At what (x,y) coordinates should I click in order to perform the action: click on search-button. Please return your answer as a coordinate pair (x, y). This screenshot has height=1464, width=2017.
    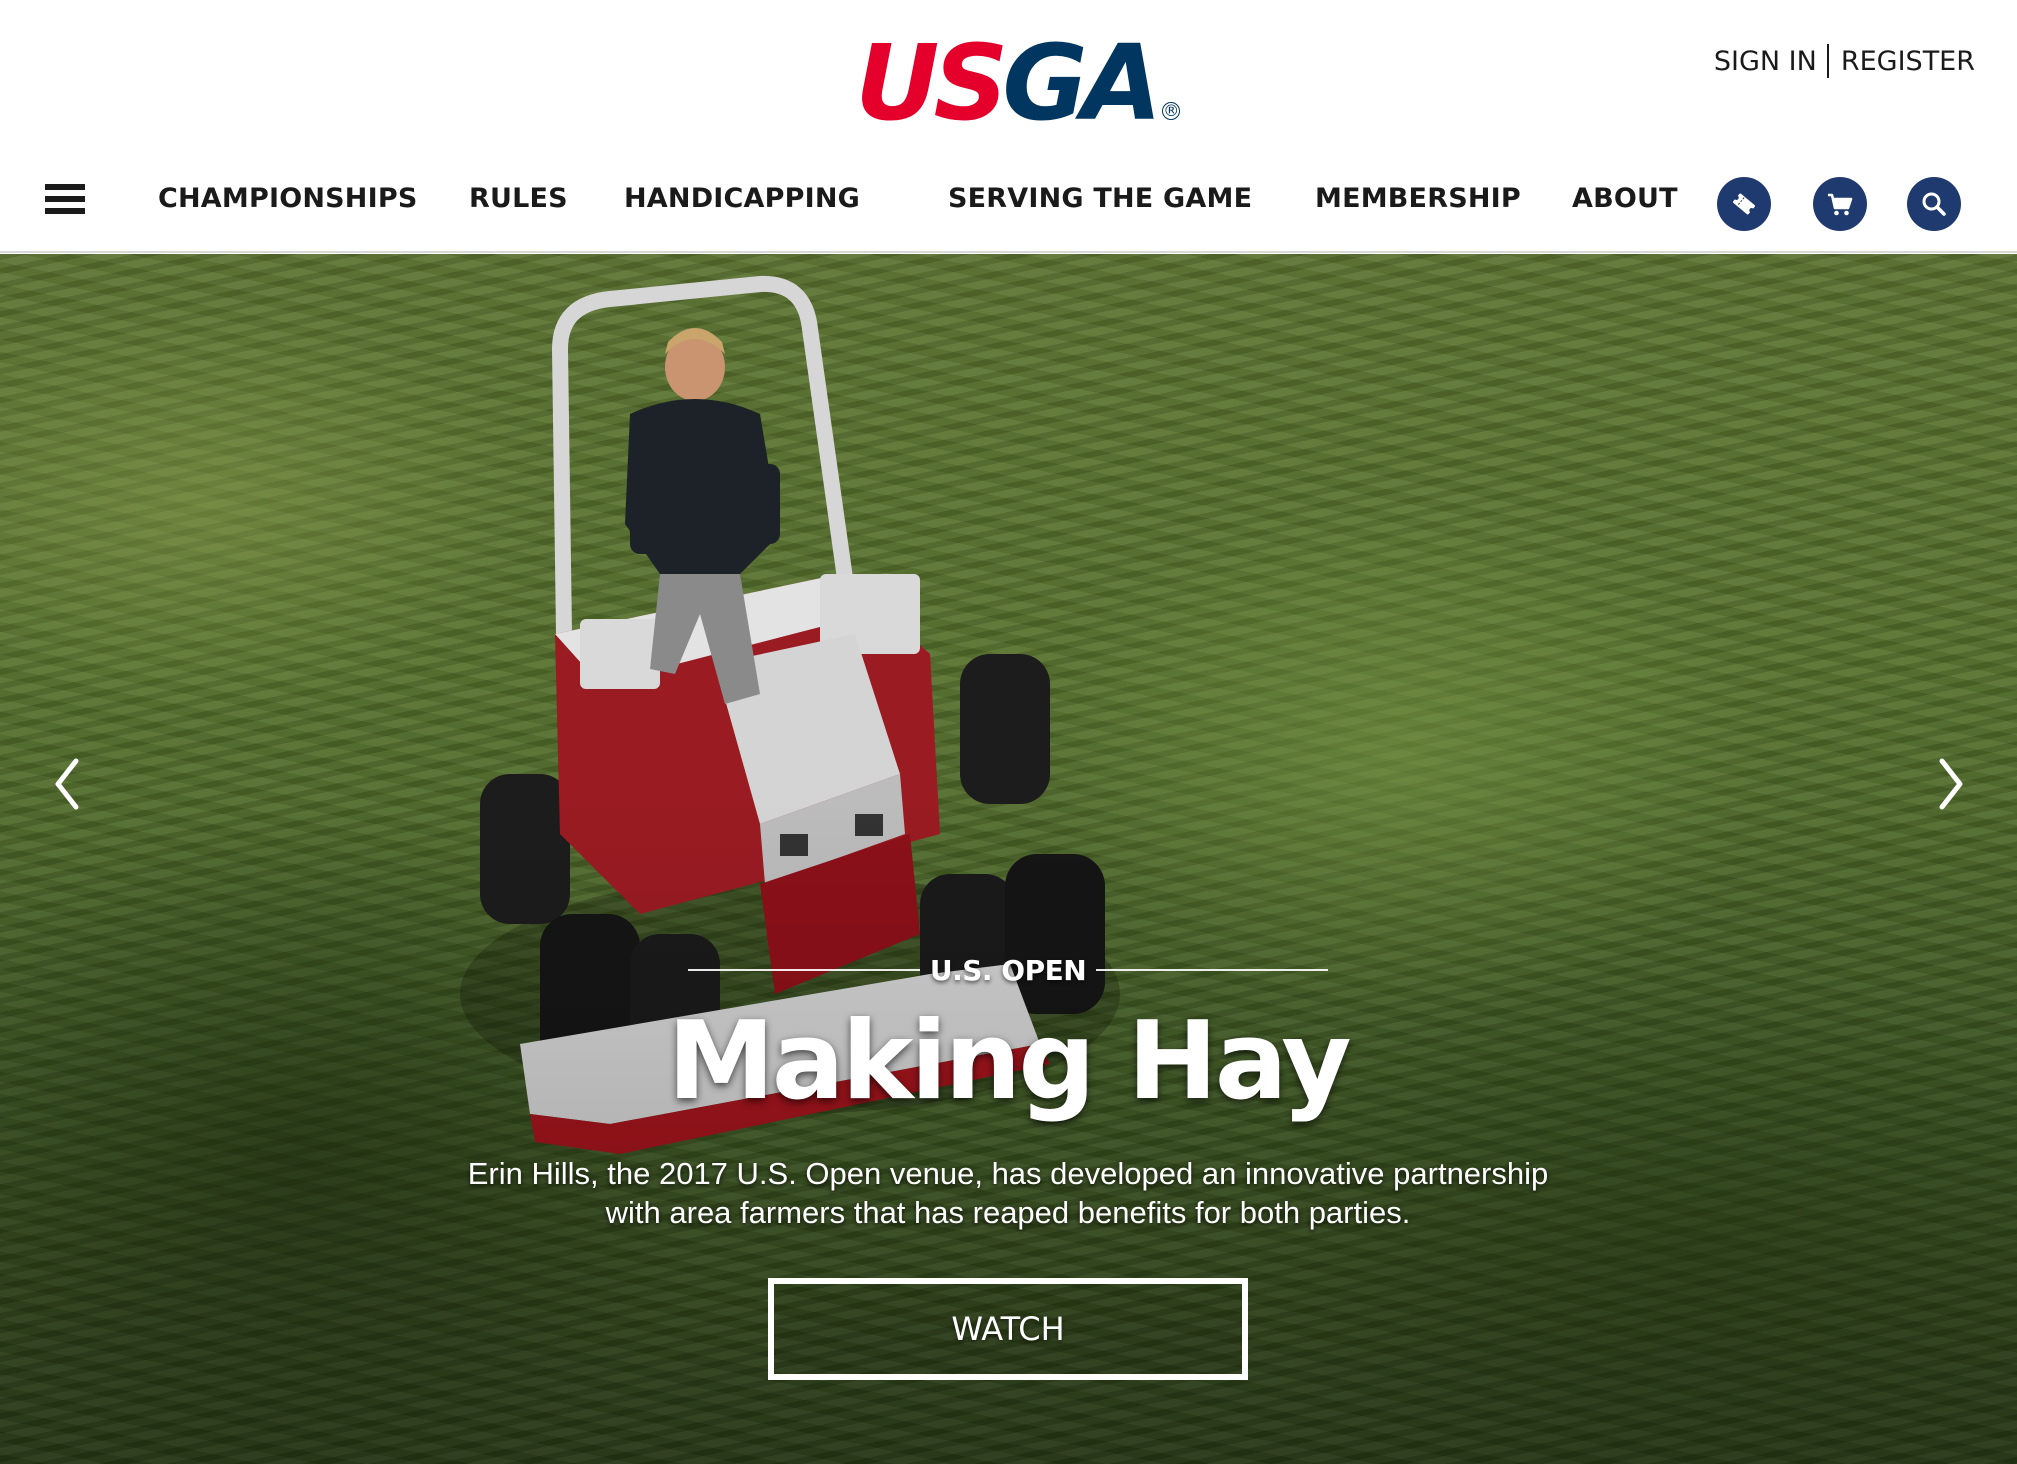
    Looking at the image, I should click on (1934, 204).